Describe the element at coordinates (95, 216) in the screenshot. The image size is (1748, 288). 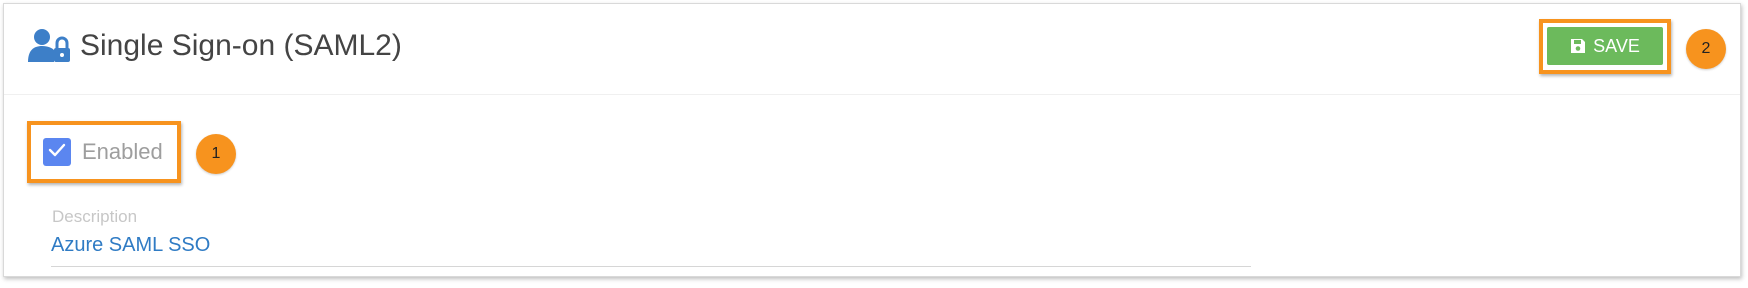
I see `description-label: Description` at that location.